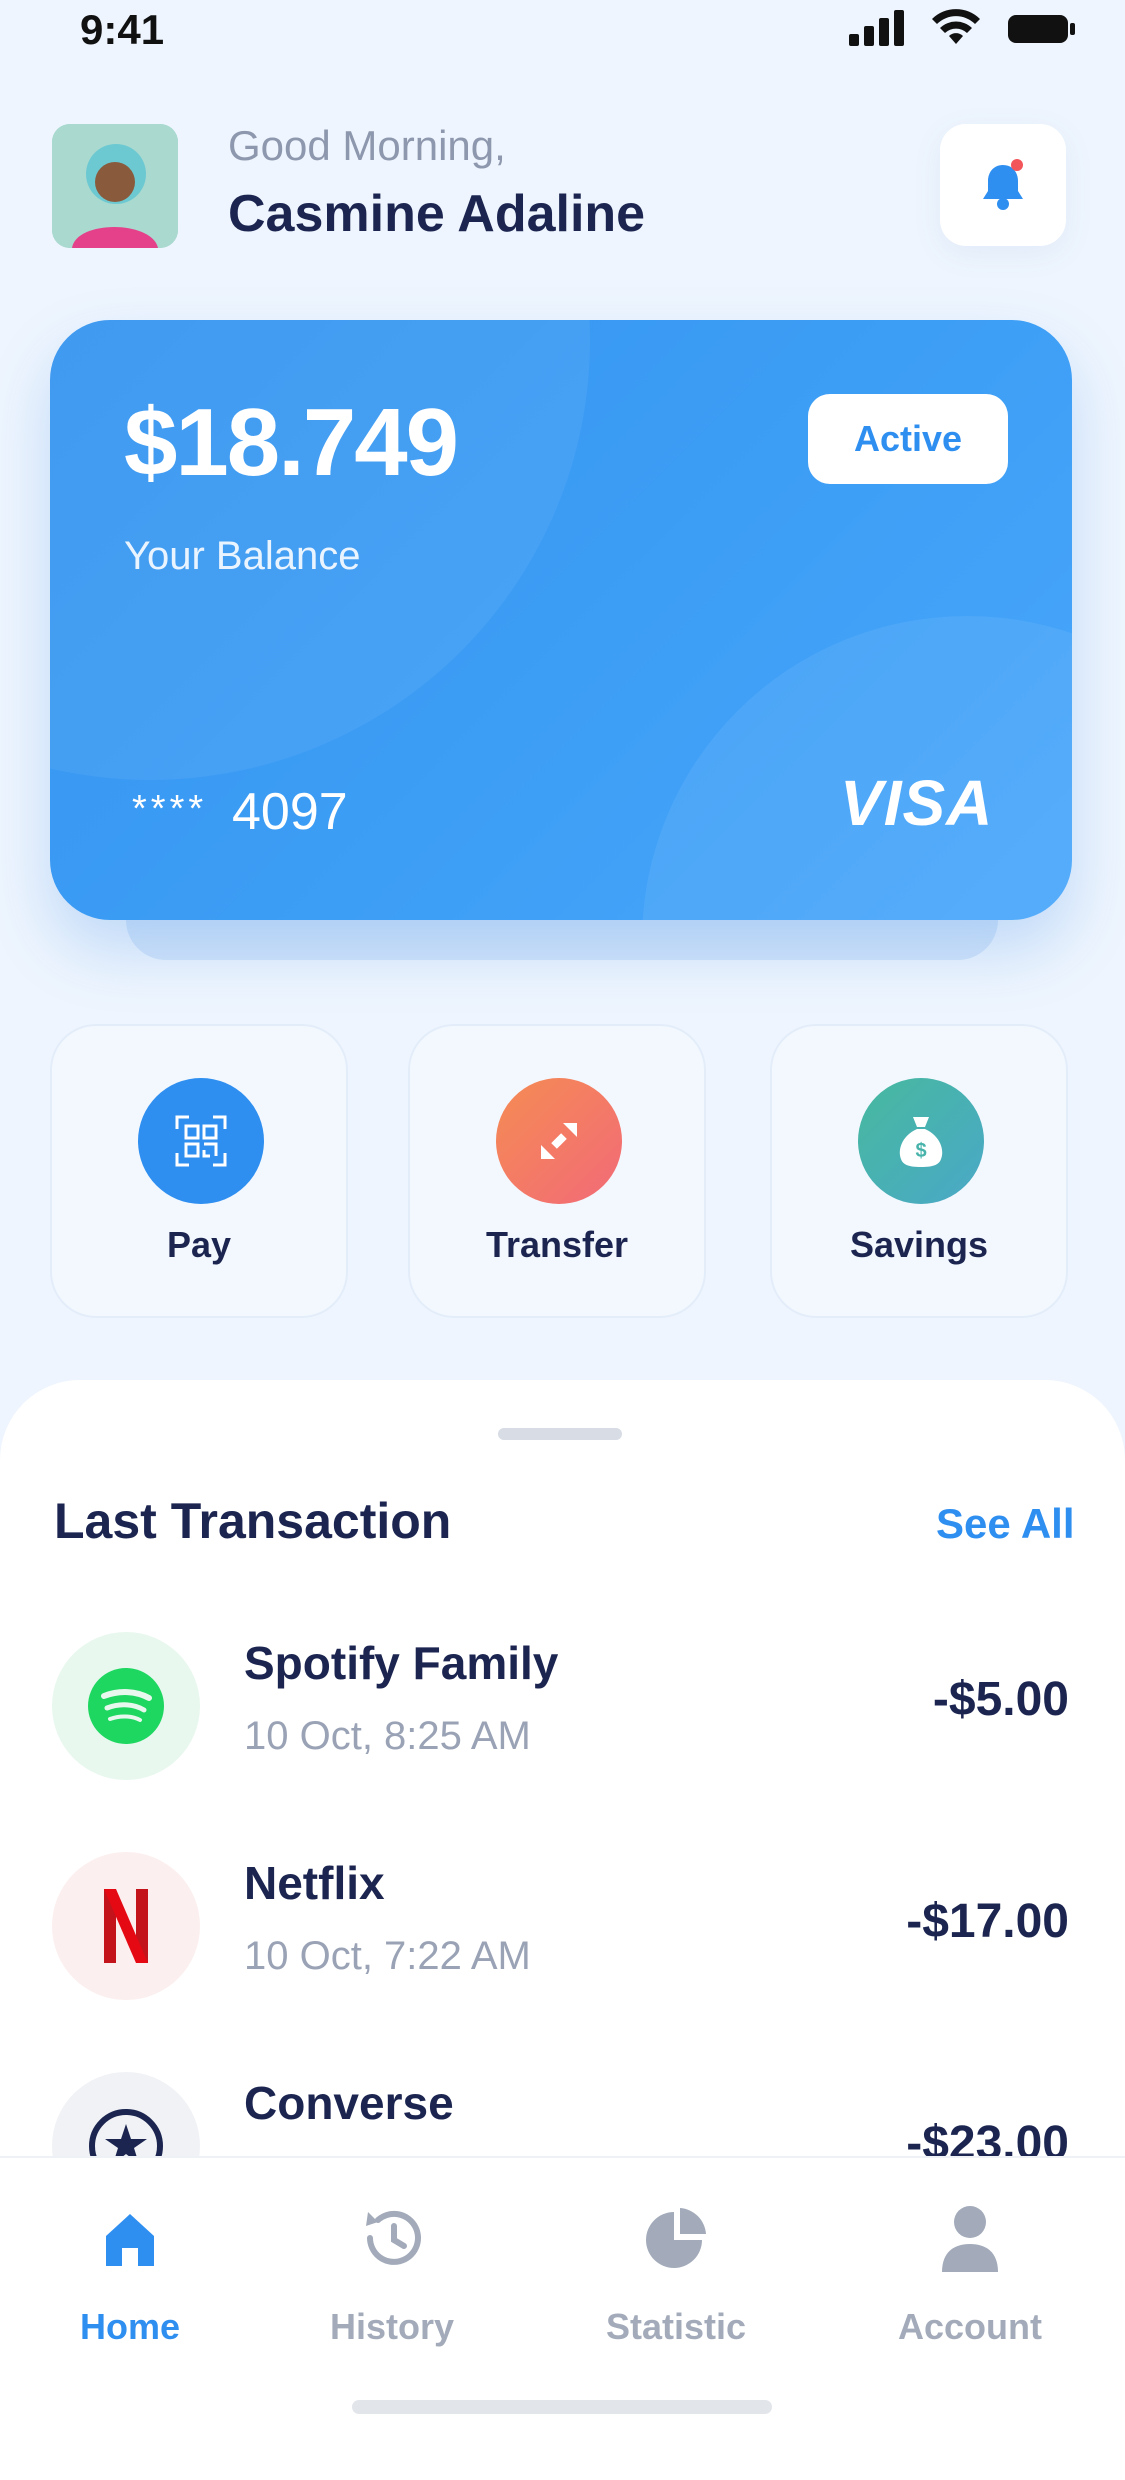  I want to click on avatar-image, so click(115, 186).